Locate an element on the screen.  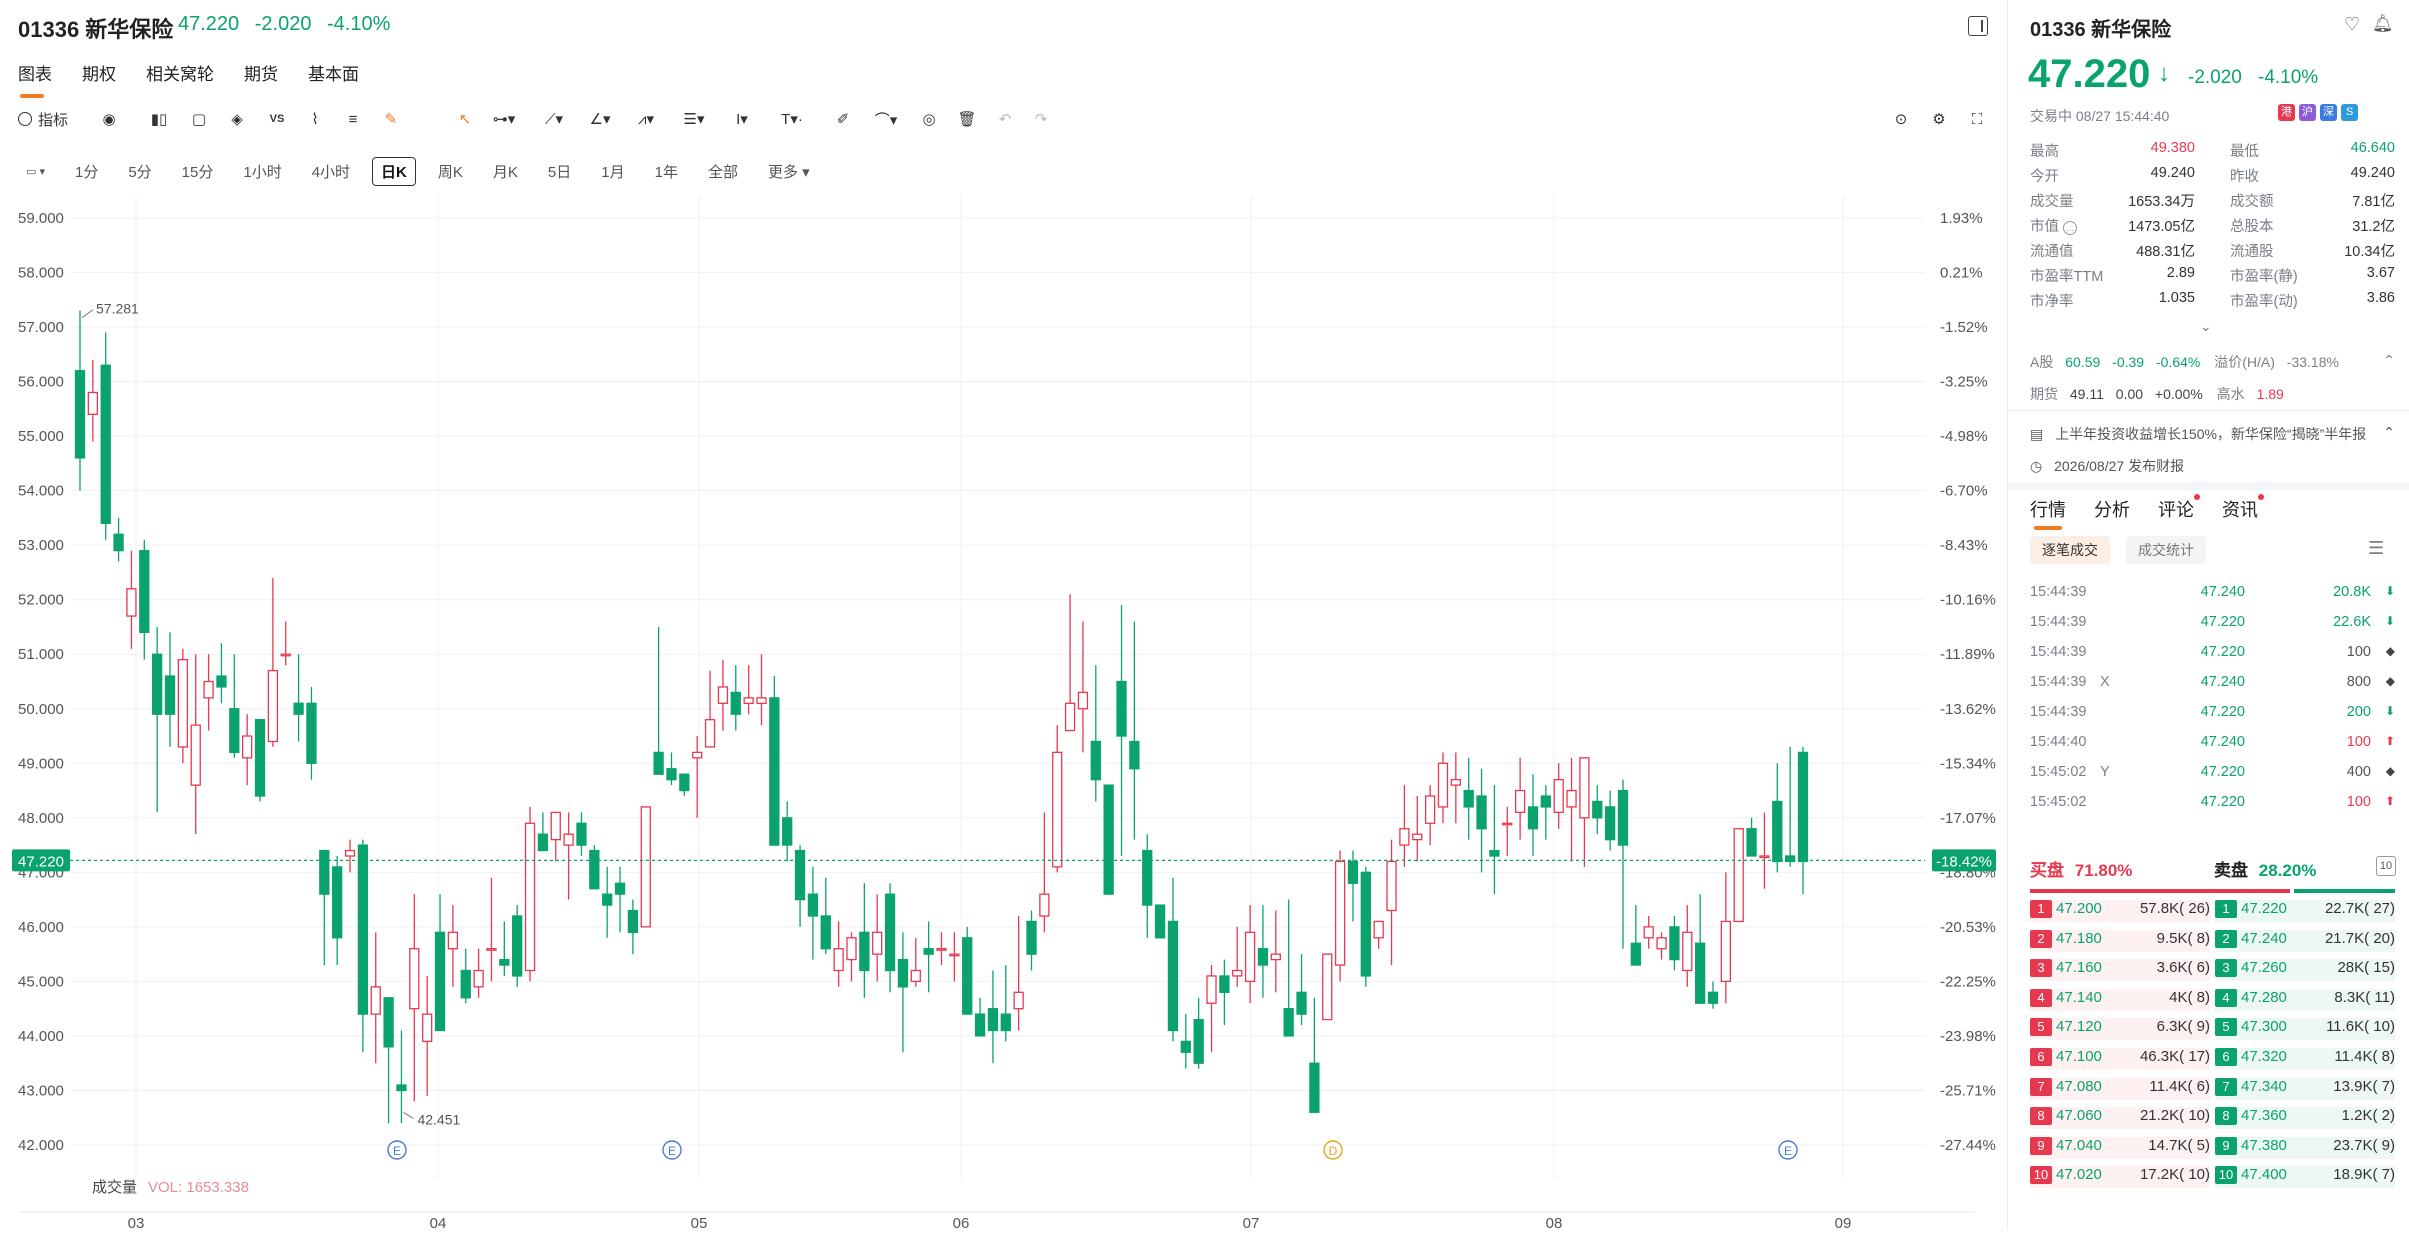
text-lines-icon: ≡ is located at coordinates (353, 119).